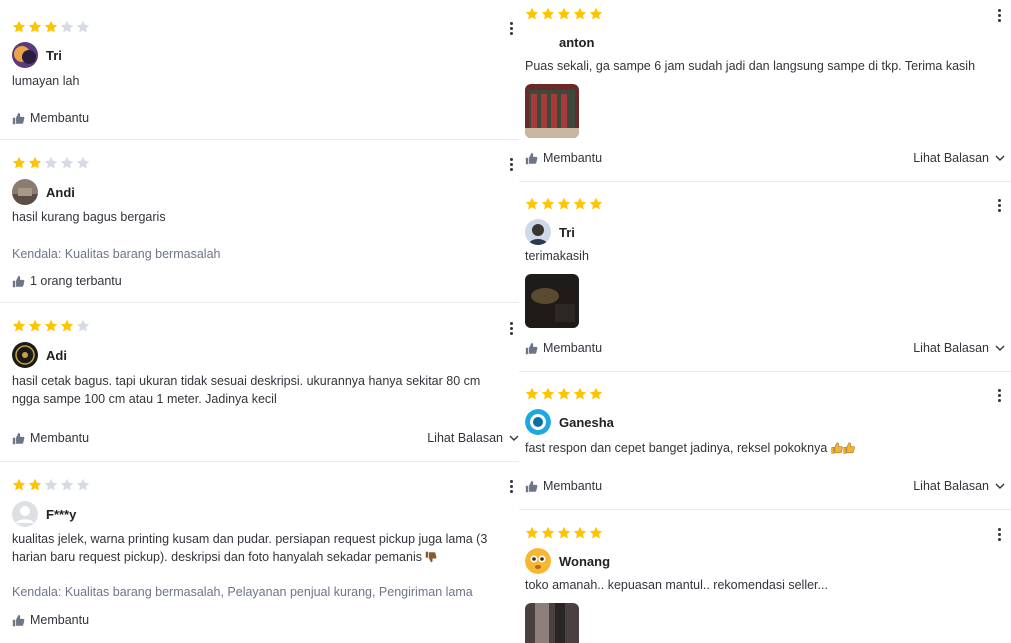 Image resolution: width=1011 pixels, height=643 pixels. I want to click on reviewer-name: Andi, so click(60, 192).